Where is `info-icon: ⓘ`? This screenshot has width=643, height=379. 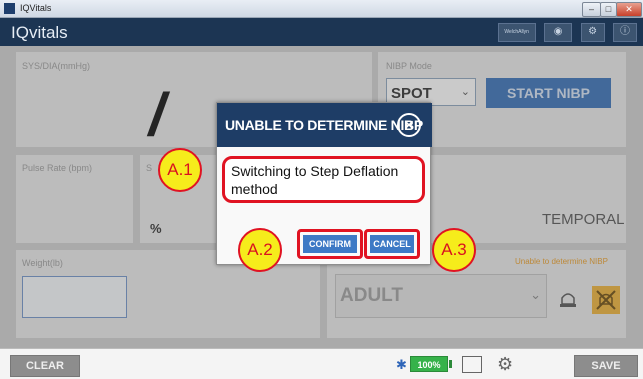 info-icon: ⓘ is located at coordinates (625, 32).